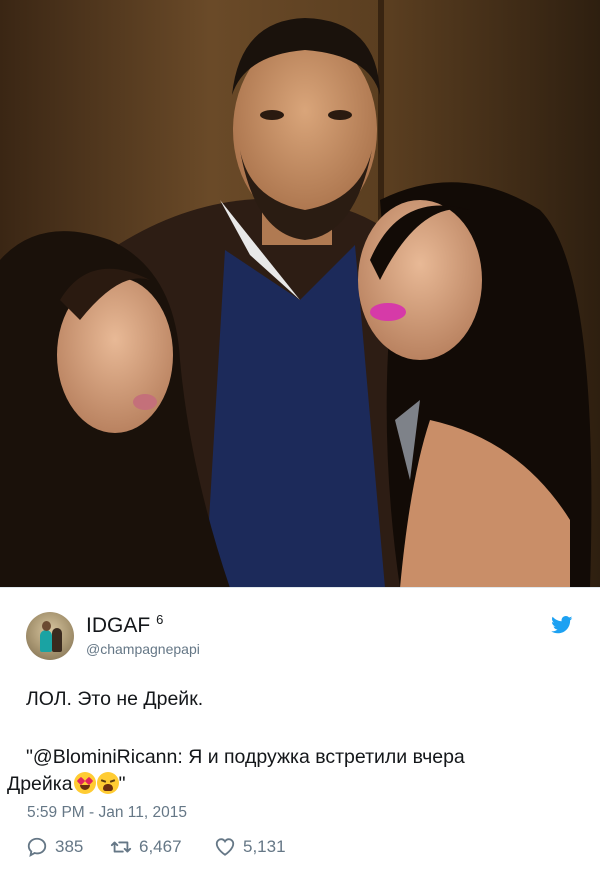 The image size is (600, 882). I want to click on tweet-actions: 385 6,467 5,131, so click(186, 847).